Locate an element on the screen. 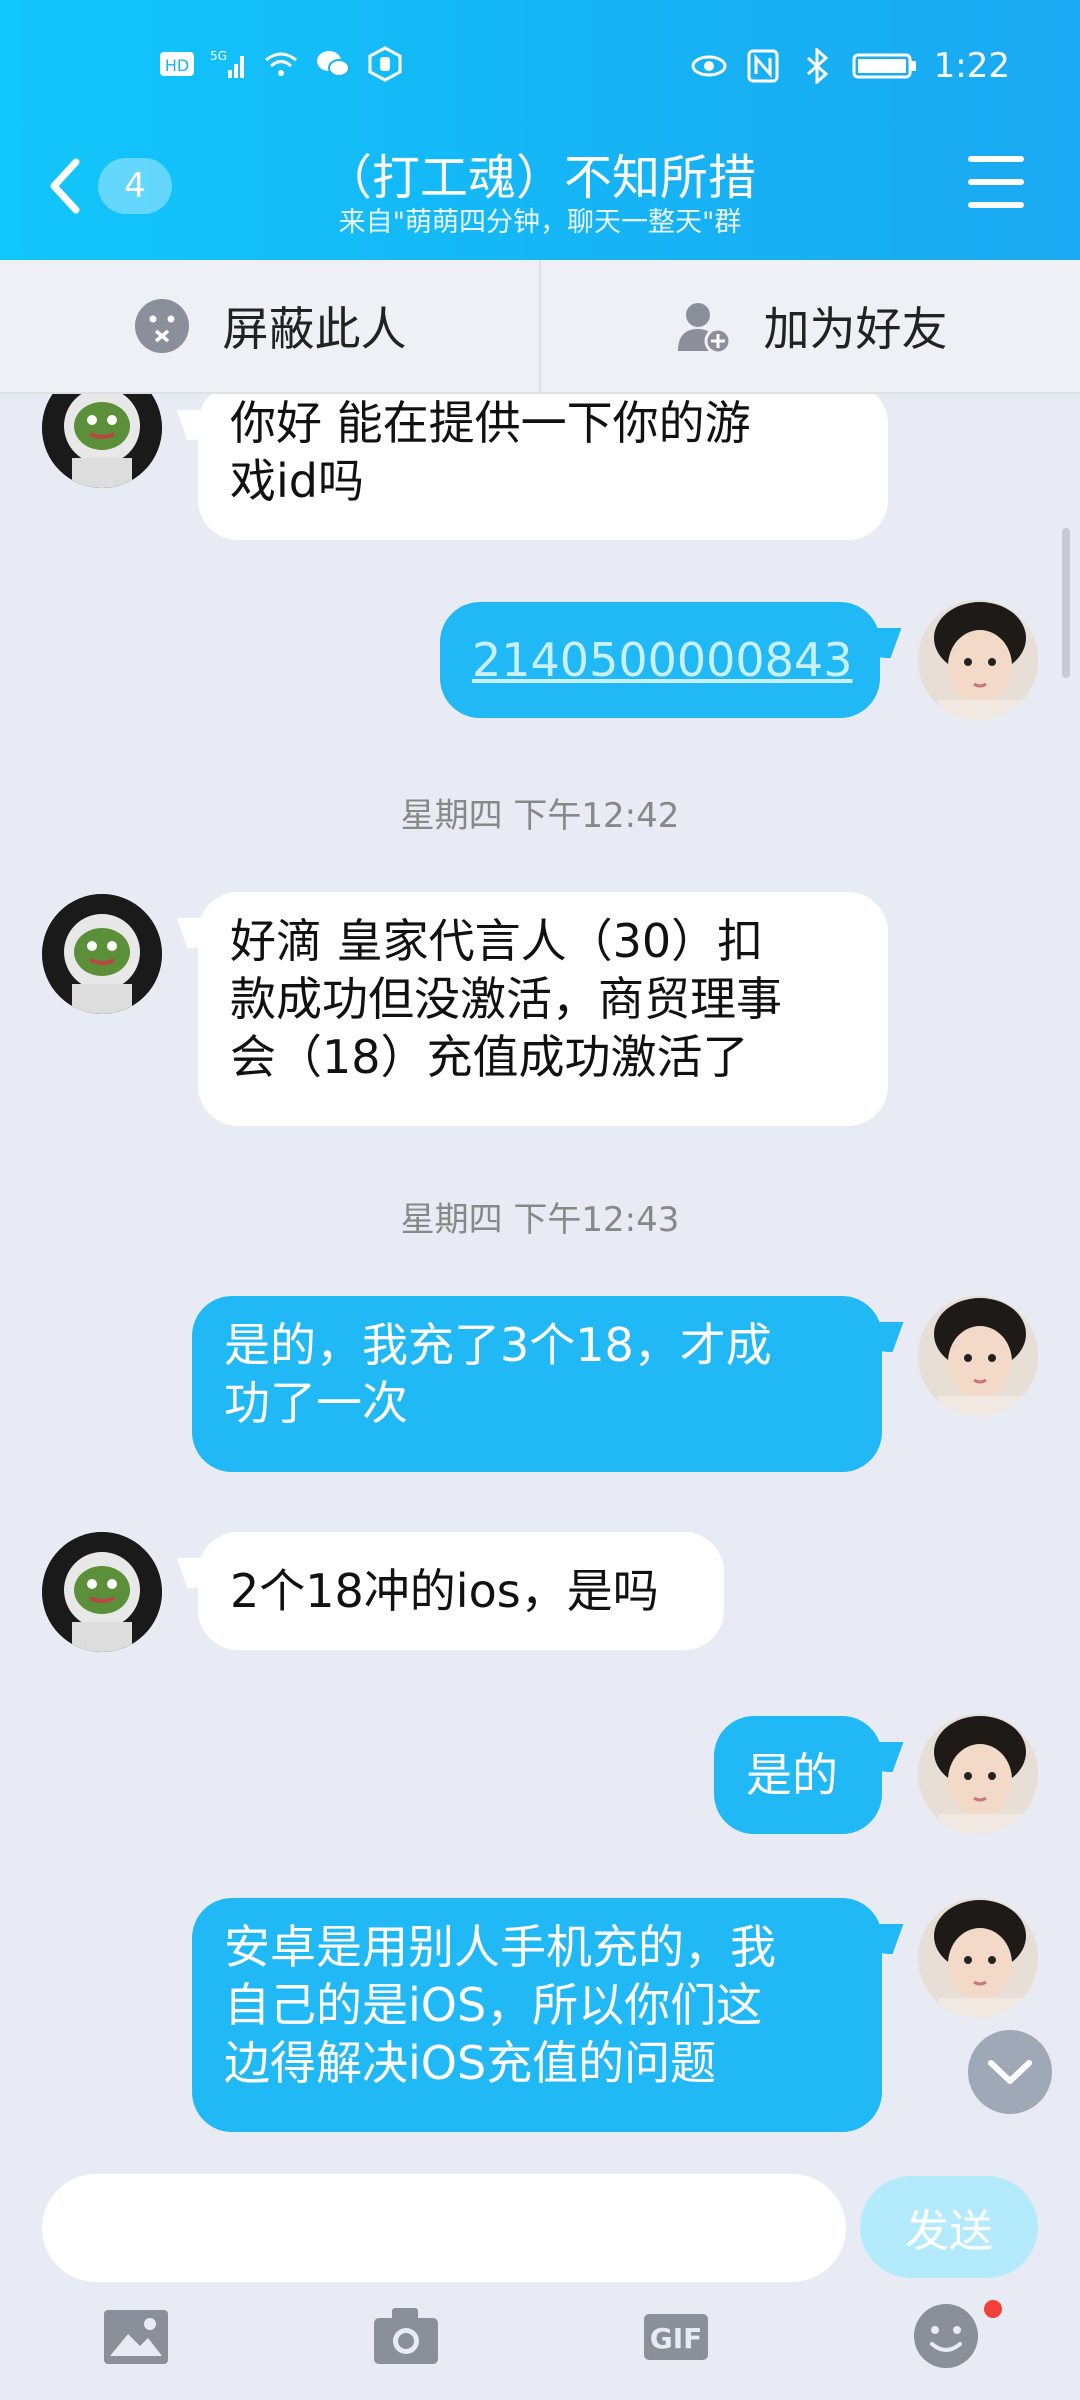 The image size is (1080, 2400). outgoing-message-bubble: 2140500000843 is located at coordinates (660, 660).